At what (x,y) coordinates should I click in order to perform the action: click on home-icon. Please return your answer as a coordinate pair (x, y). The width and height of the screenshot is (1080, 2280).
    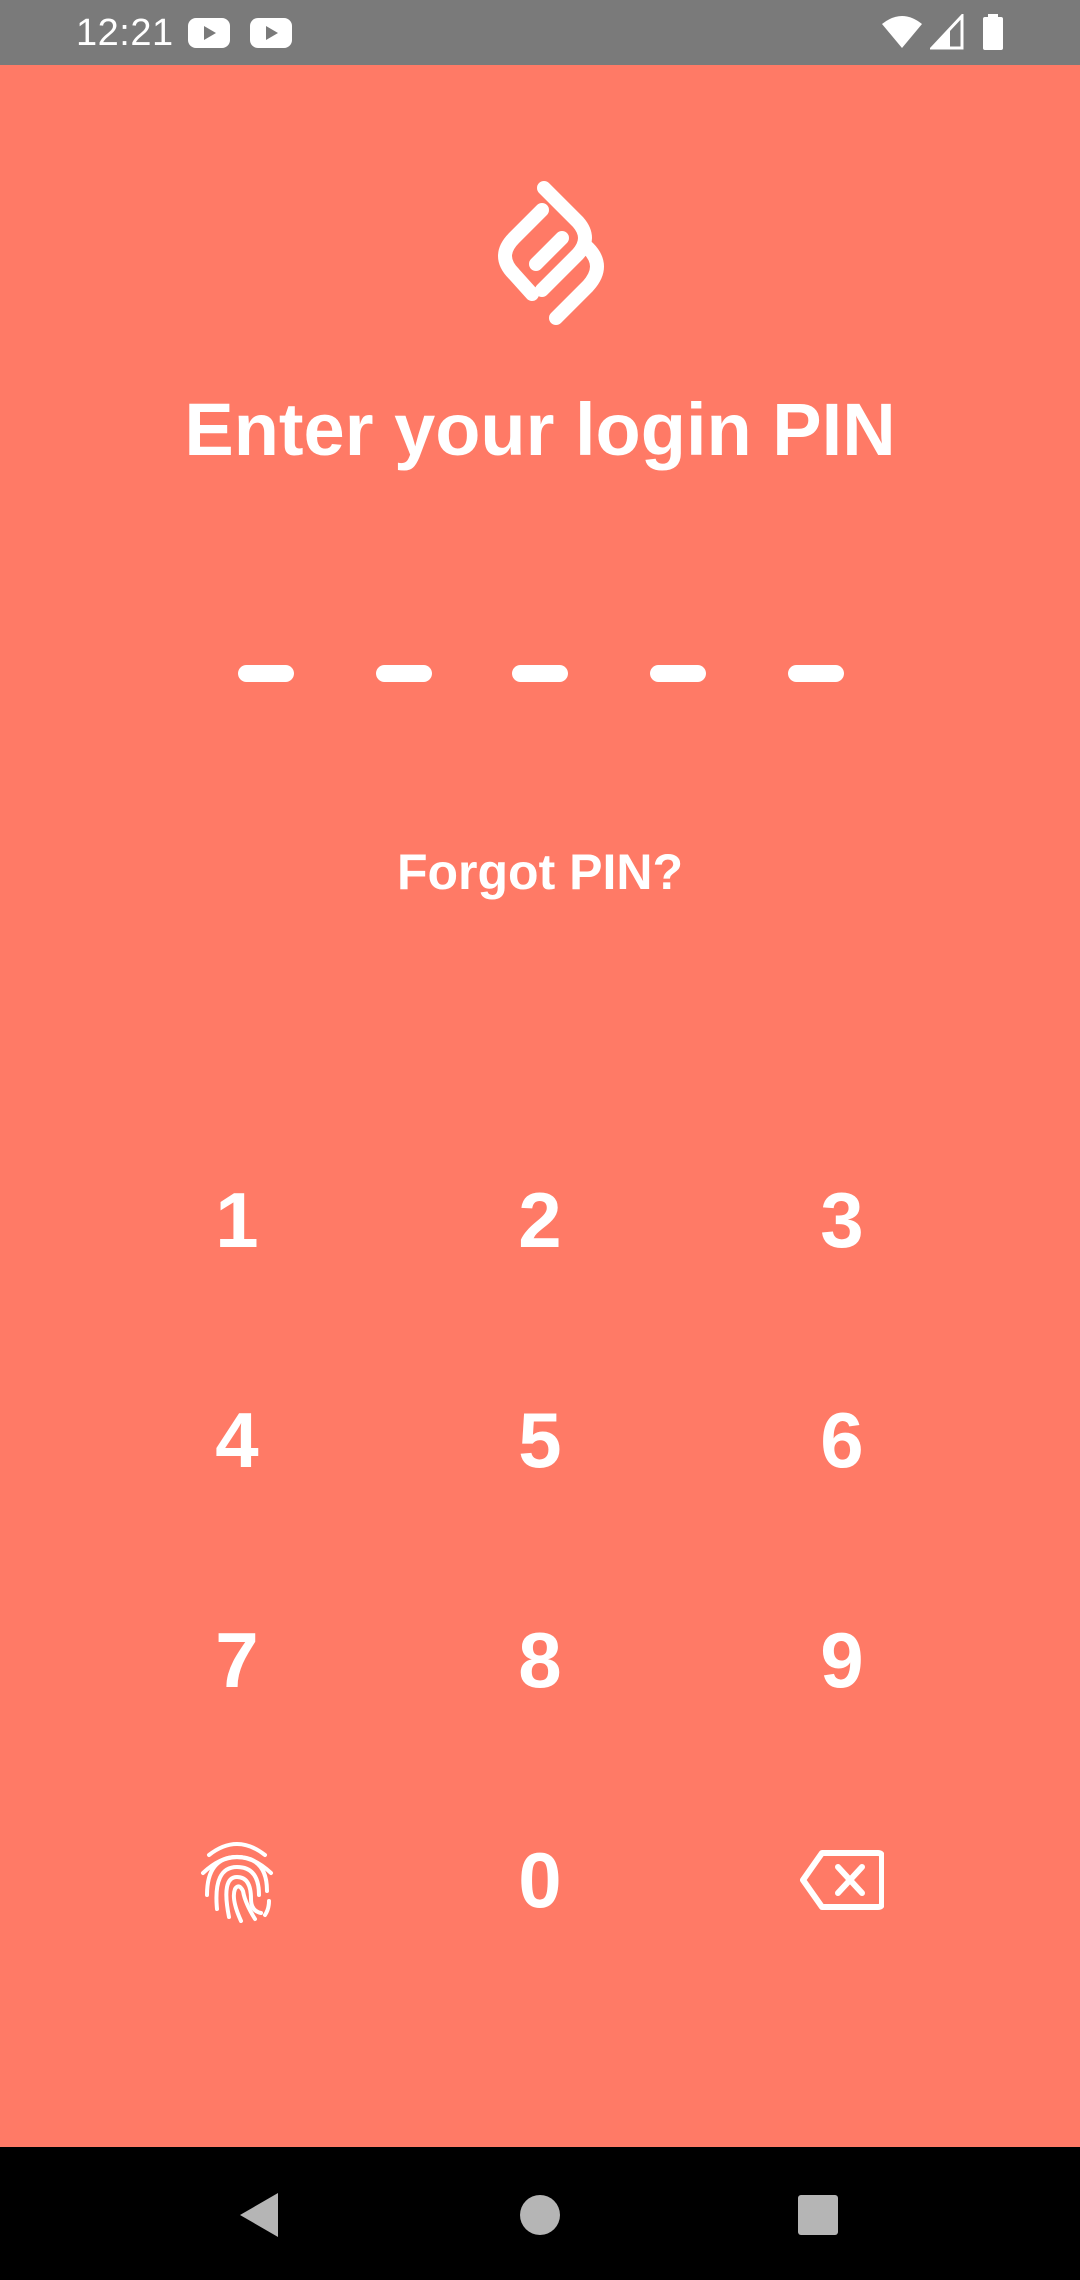
    Looking at the image, I should click on (540, 2215).